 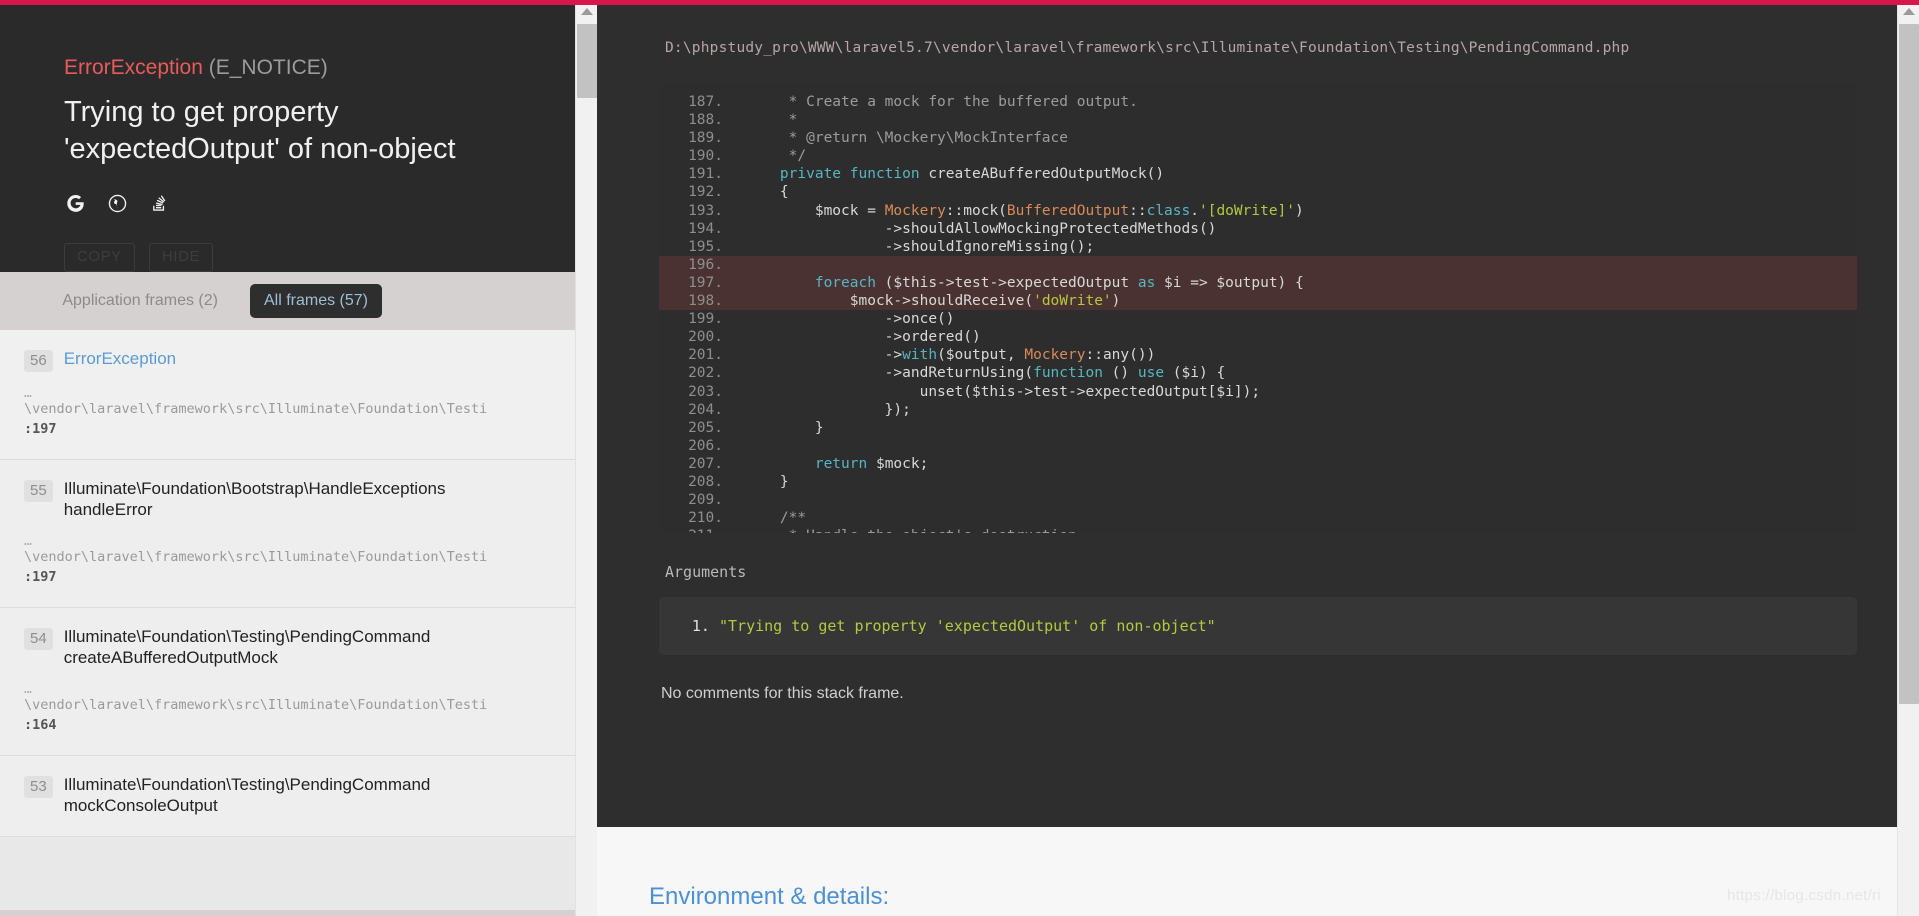 What do you see at coordinates (706, 572) in the screenshot?
I see `arguments-label: Arguments` at bounding box center [706, 572].